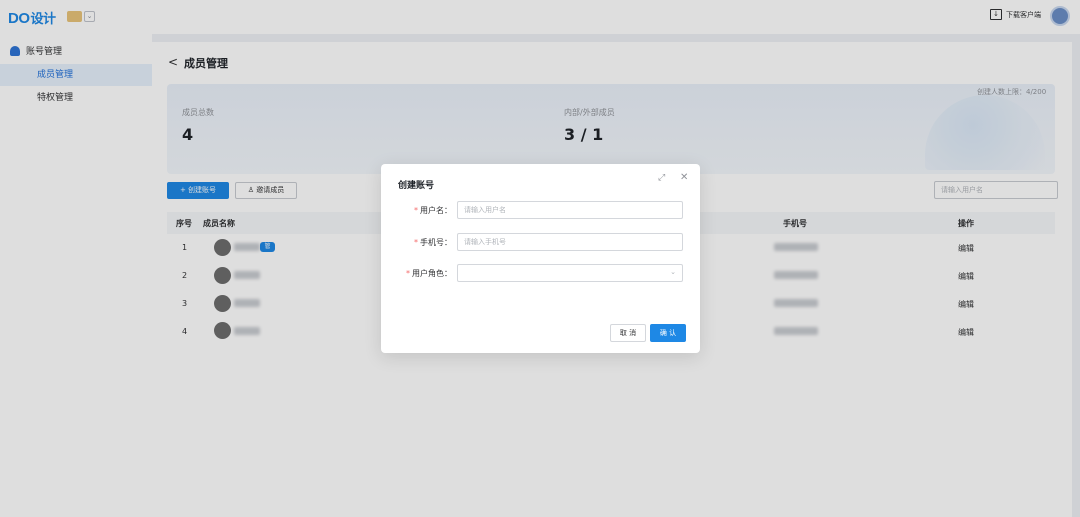 The width and height of the screenshot is (1080, 517). What do you see at coordinates (661, 178) in the screenshot?
I see `expand-icon: ⤢` at bounding box center [661, 178].